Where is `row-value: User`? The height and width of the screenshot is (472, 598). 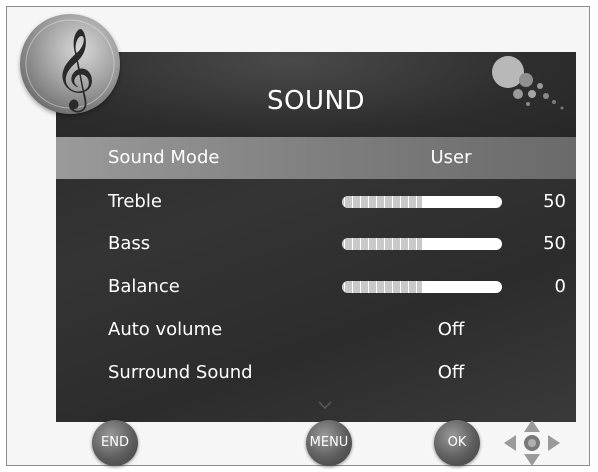 row-value: User is located at coordinates (451, 157).